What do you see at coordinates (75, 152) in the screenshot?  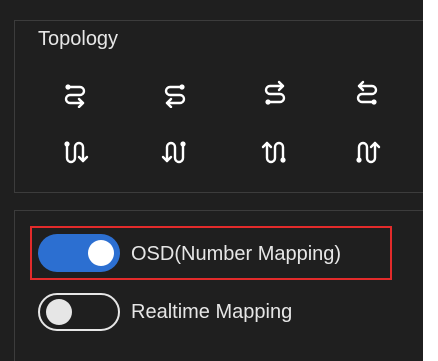 I see `serpentine-down-right-icon` at bounding box center [75, 152].